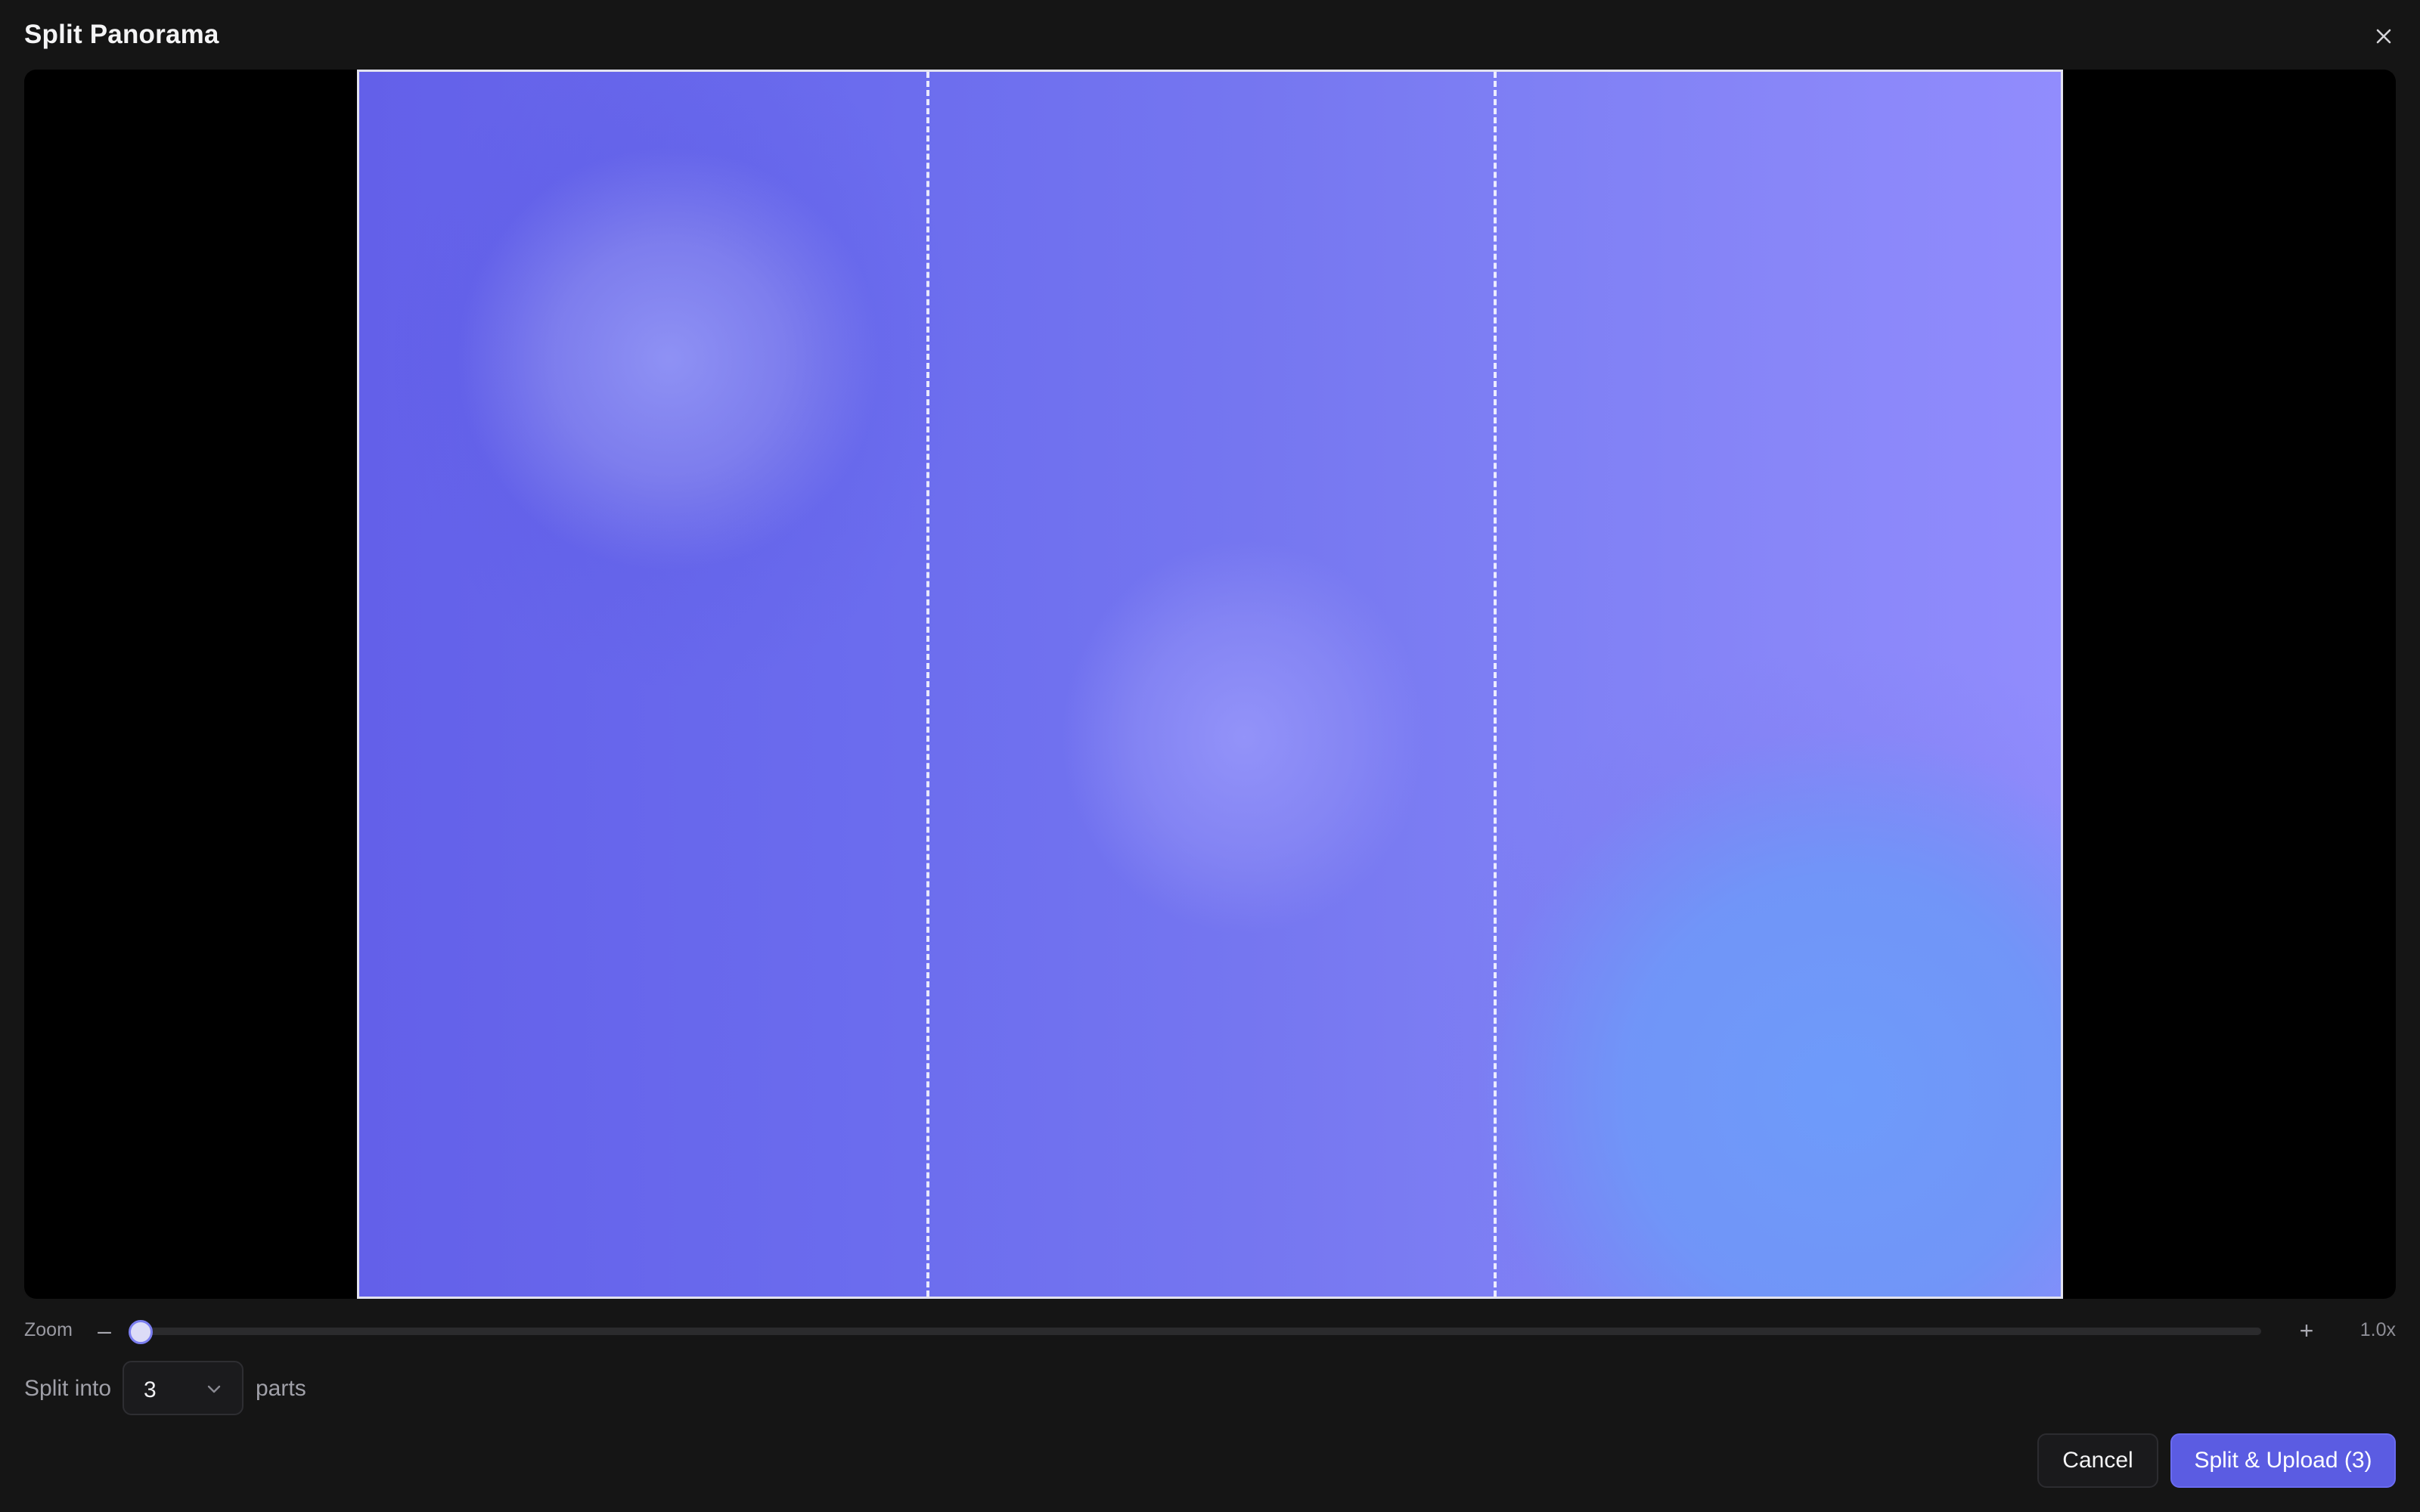 This screenshot has width=2420, height=1512. What do you see at coordinates (281, 1388) in the screenshot?
I see `parts-label: parts` at bounding box center [281, 1388].